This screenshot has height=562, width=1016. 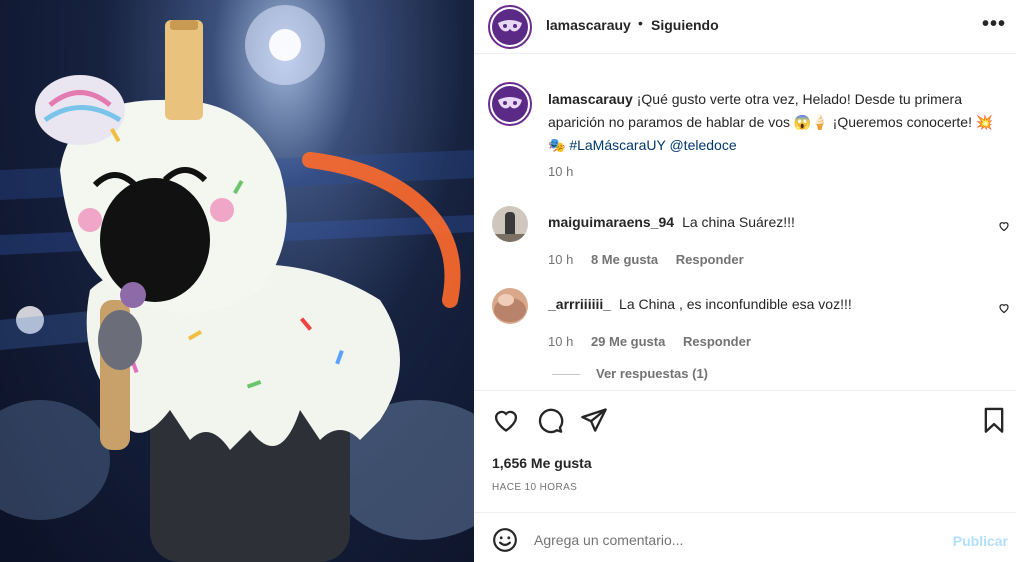 What do you see at coordinates (735, 304) in the screenshot?
I see `comment-text: La China , es inconfundible esa voz!!!` at bounding box center [735, 304].